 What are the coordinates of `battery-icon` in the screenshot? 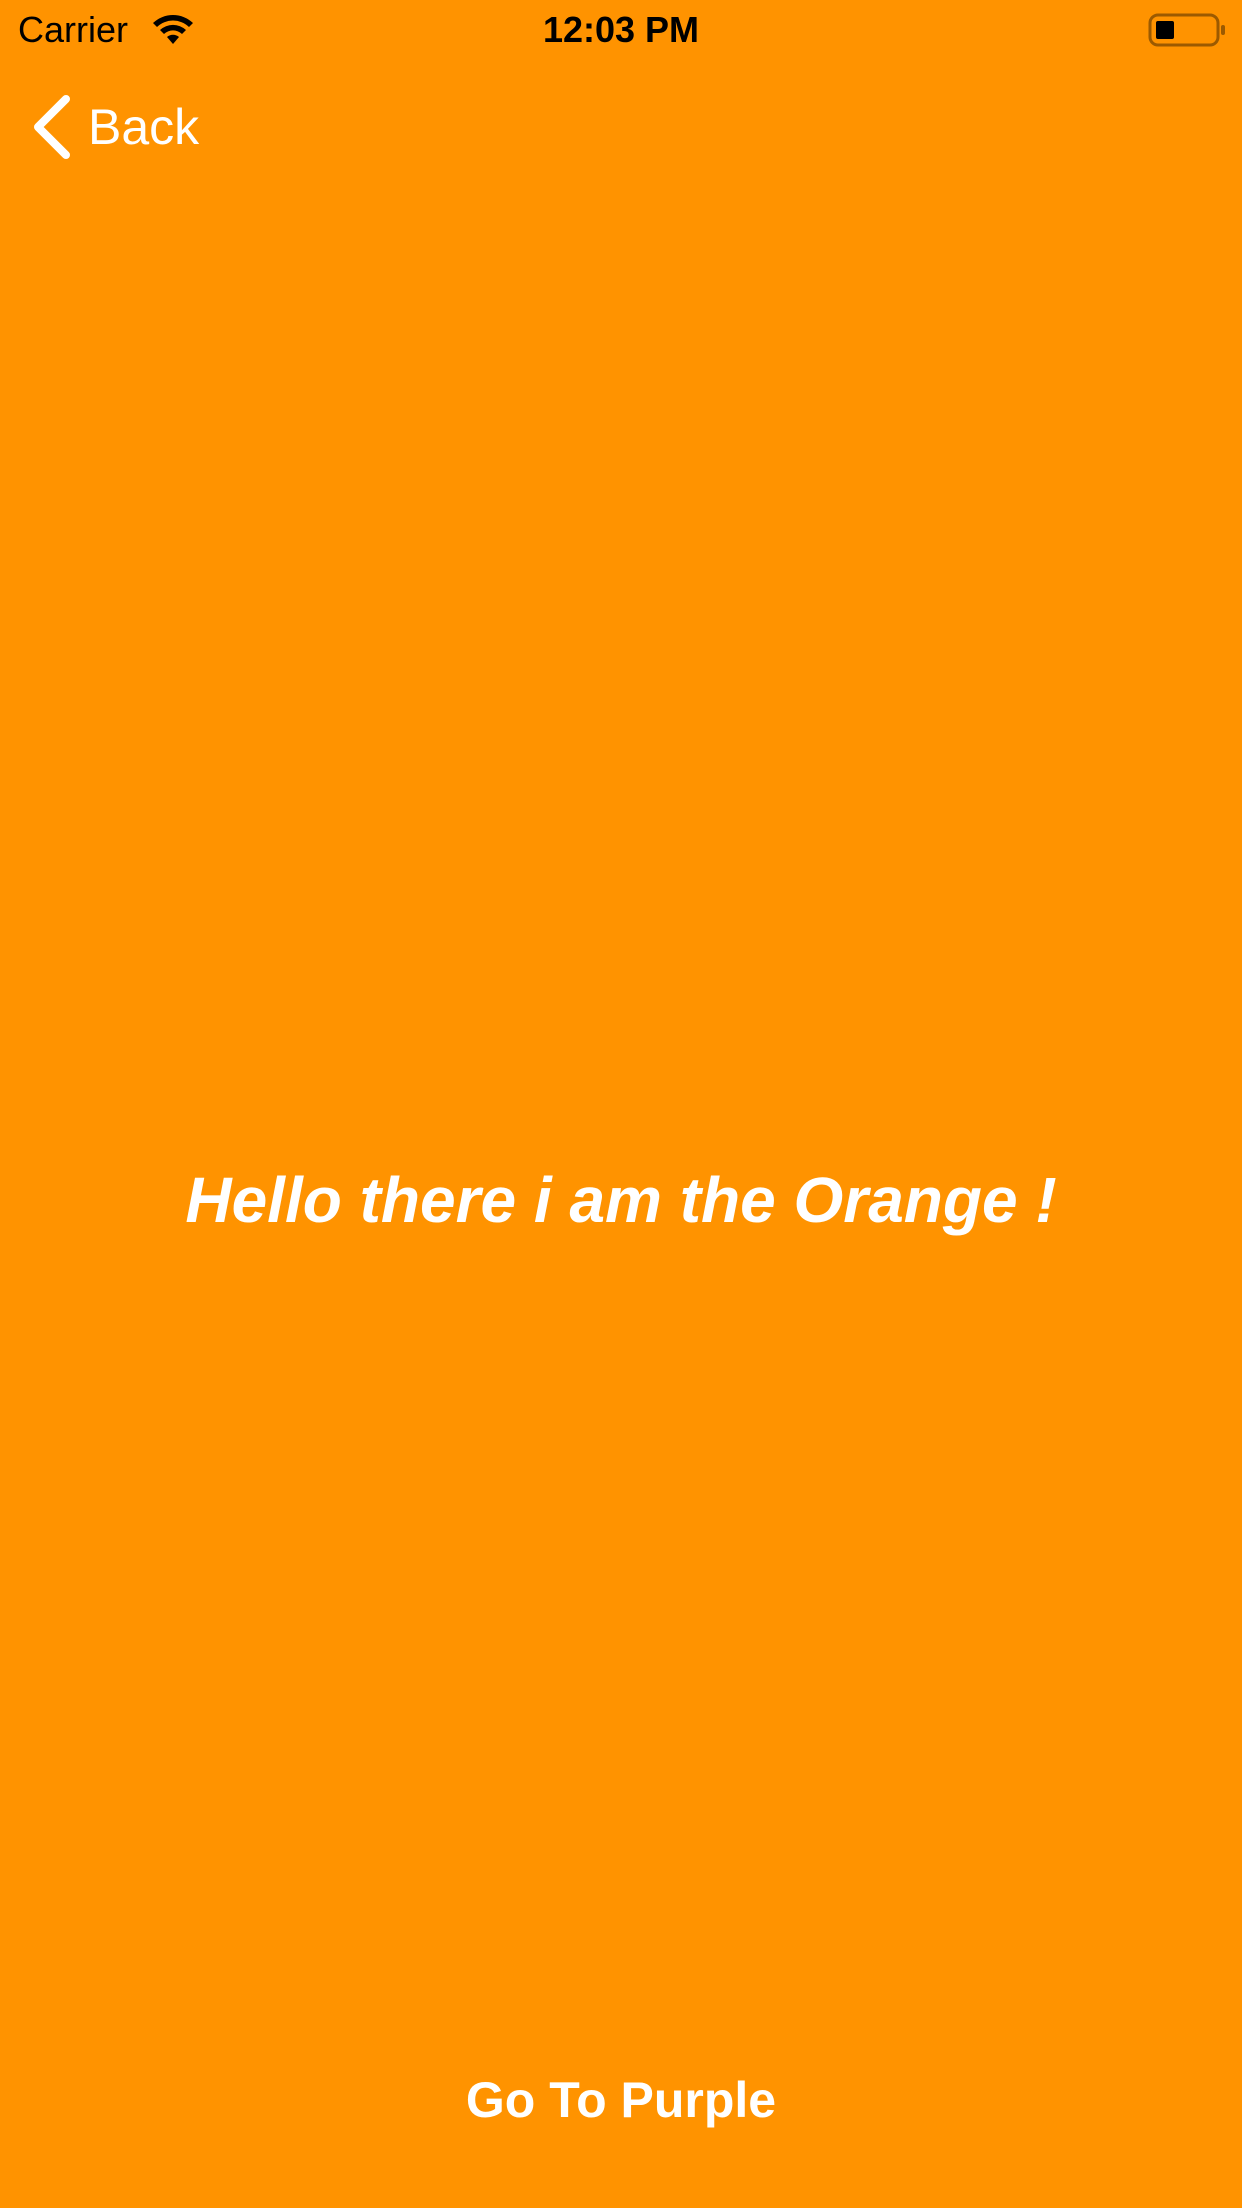 It's located at (1186, 30).